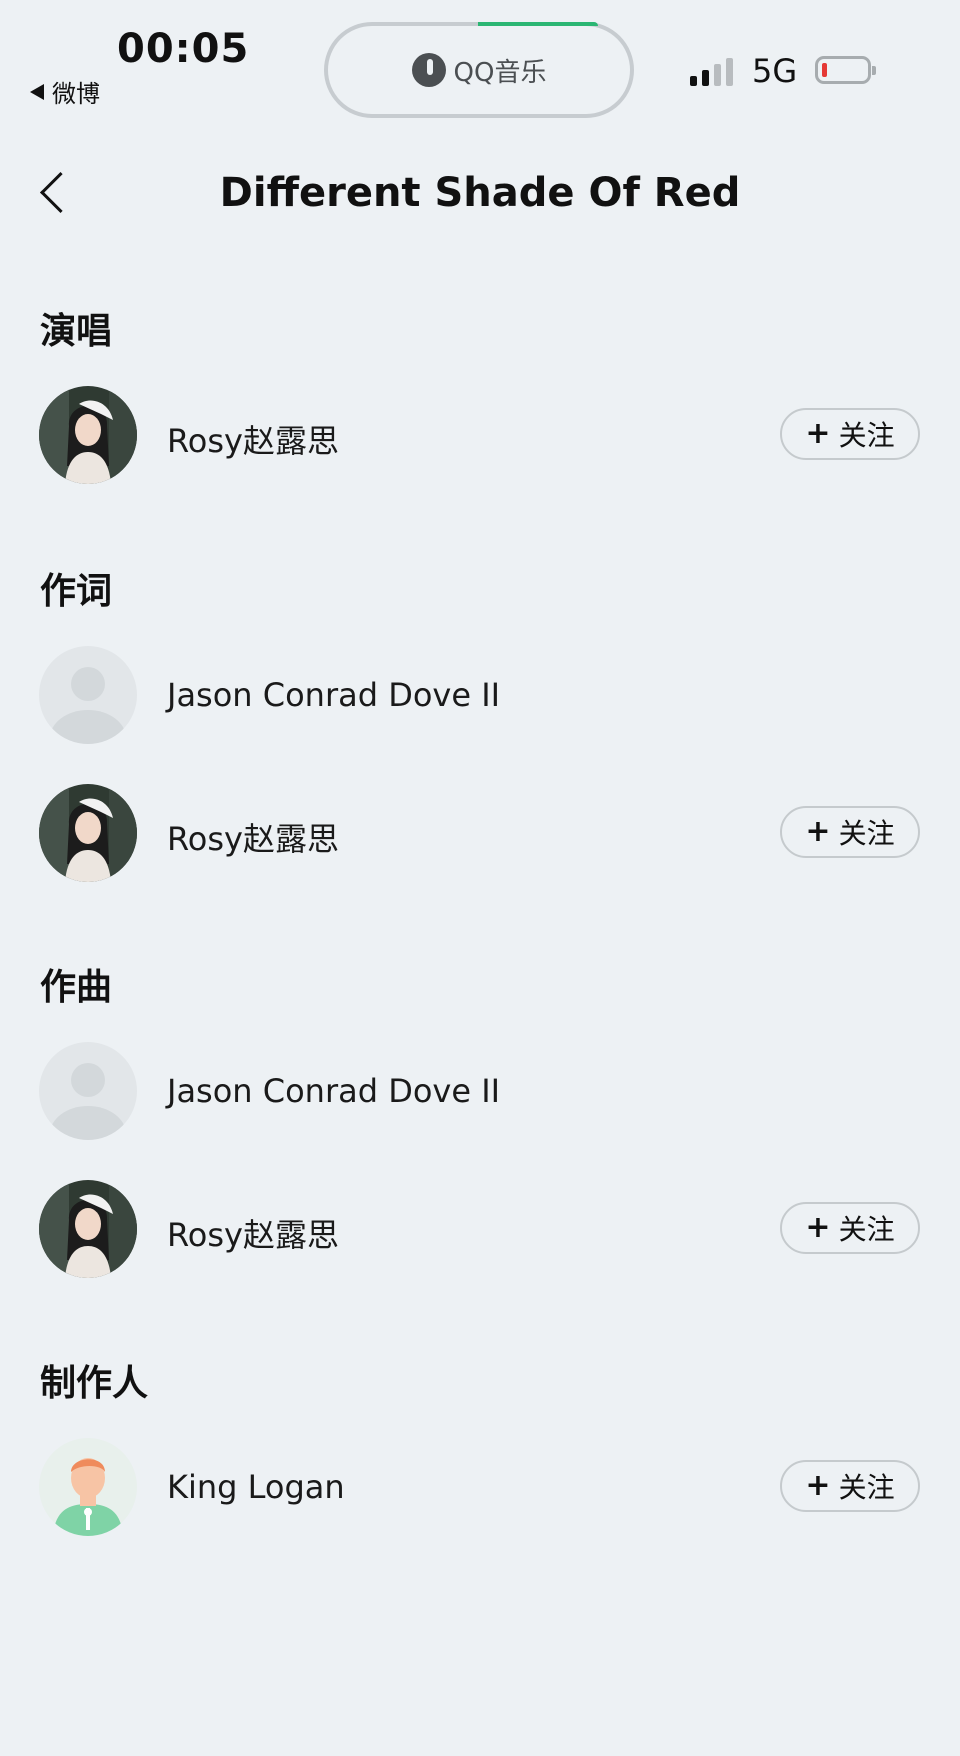  What do you see at coordinates (775, 71) in the screenshot?
I see `network-type: 5G` at bounding box center [775, 71].